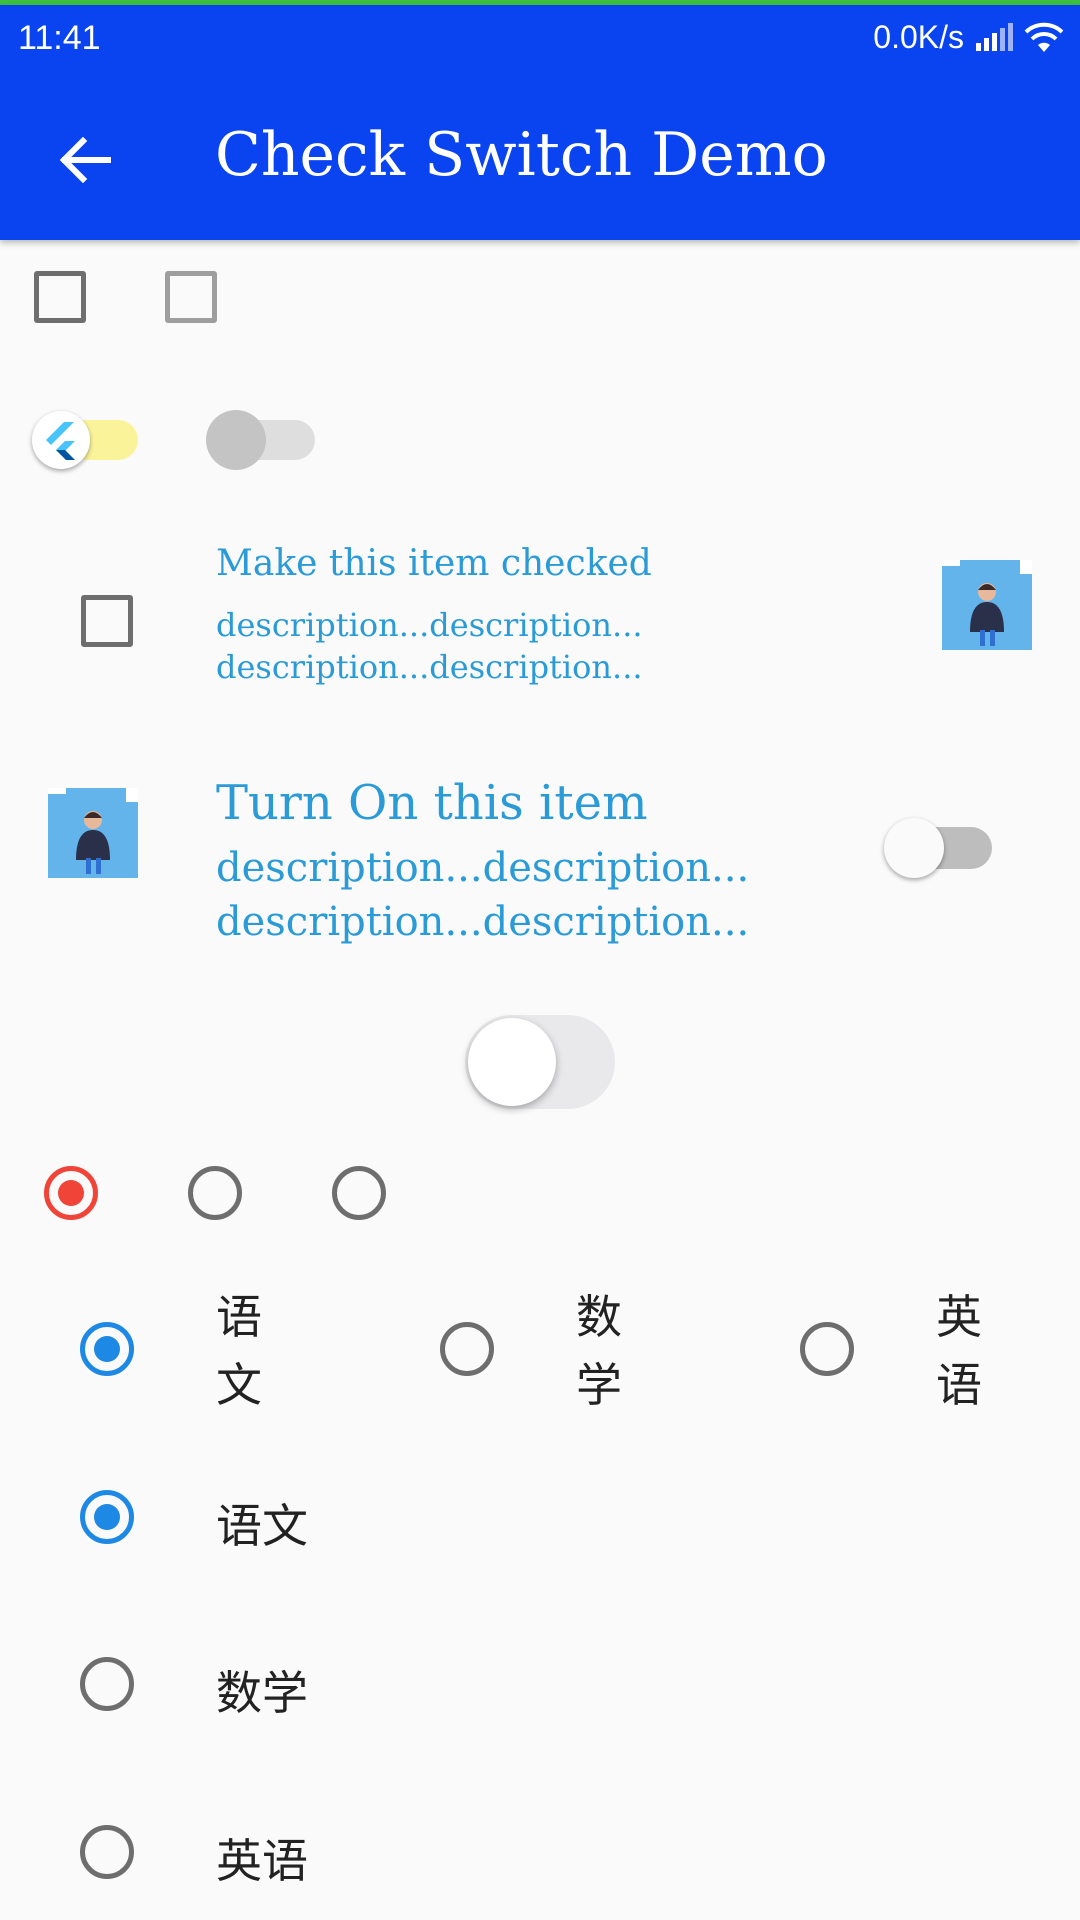 This screenshot has width=1080, height=1920. Describe the element at coordinates (959, 1351) in the screenshot. I see `radio-row-label-3: 英语` at that location.